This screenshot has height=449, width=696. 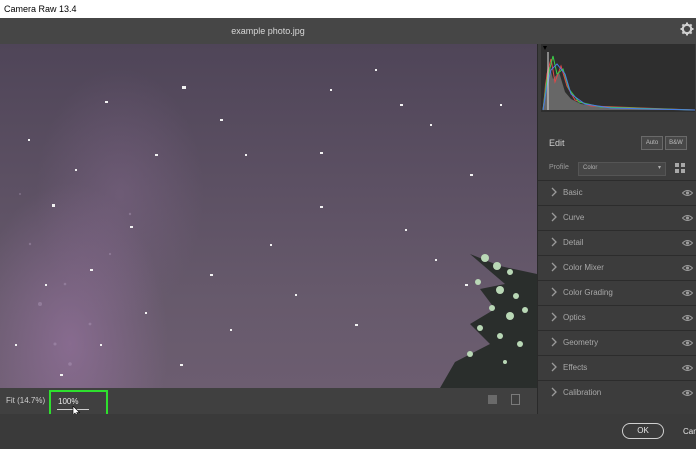 What do you see at coordinates (588, 292) in the screenshot?
I see `section-label: Color Grading` at bounding box center [588, 292].